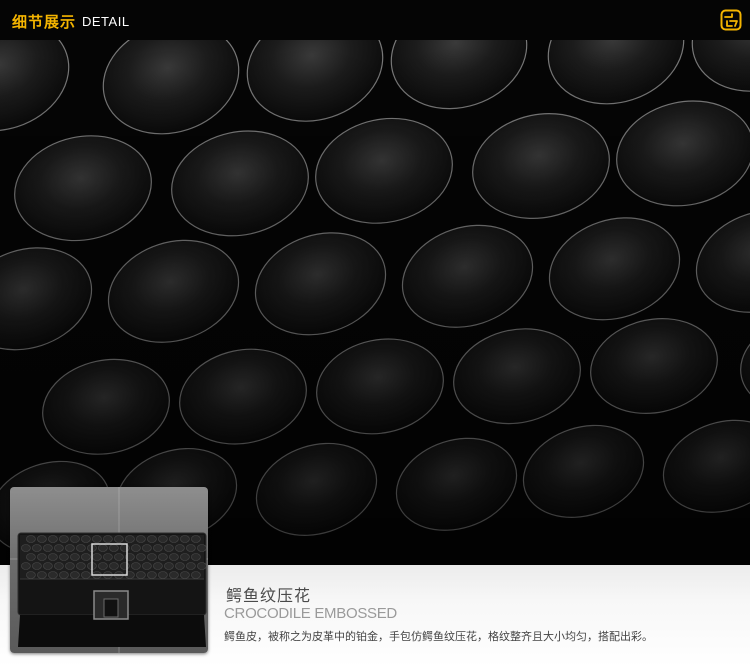 Image resolution: width=750 pixels, height=667 pixels. What do you see at coordinates (375, 20) in the screenshot?
I see `section-header: 细节展示 DETAIL` at bounding box center [375, 20].